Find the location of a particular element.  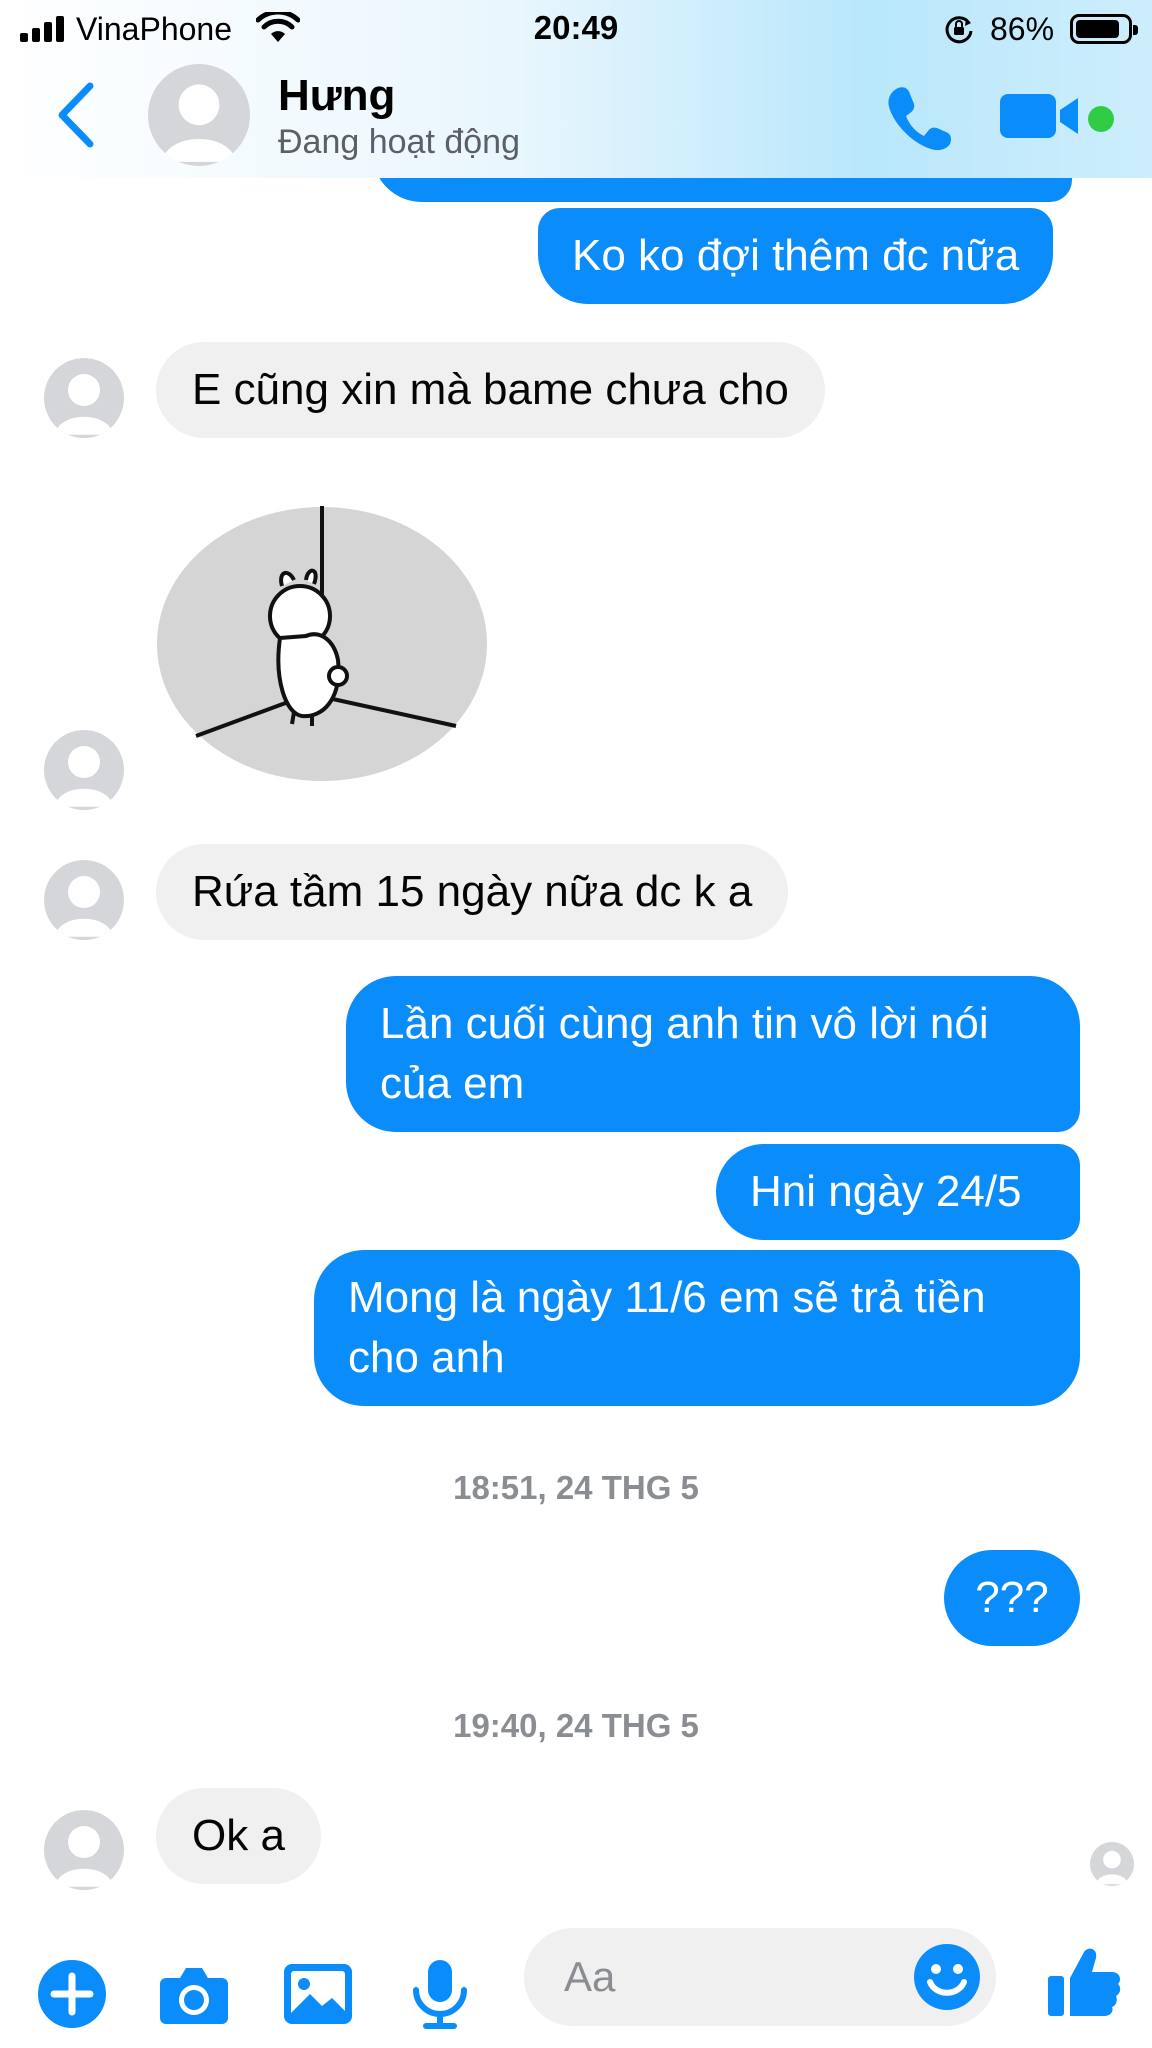

battery-percent: 86% is located at coordinates (1022, 29).